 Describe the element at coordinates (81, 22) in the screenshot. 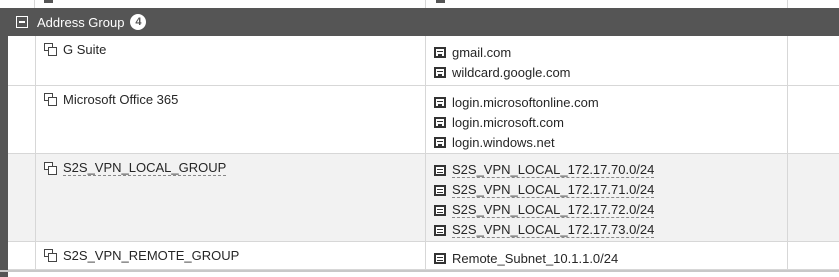

I see `group-title: Address Group` at that location.